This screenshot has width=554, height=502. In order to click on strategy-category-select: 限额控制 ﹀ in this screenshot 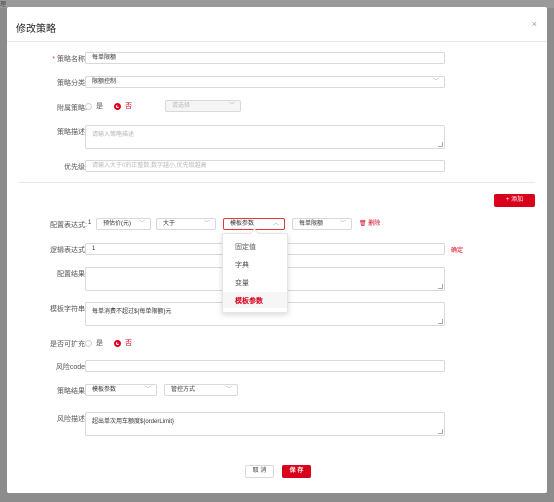, I will do `click(265, 82)`.